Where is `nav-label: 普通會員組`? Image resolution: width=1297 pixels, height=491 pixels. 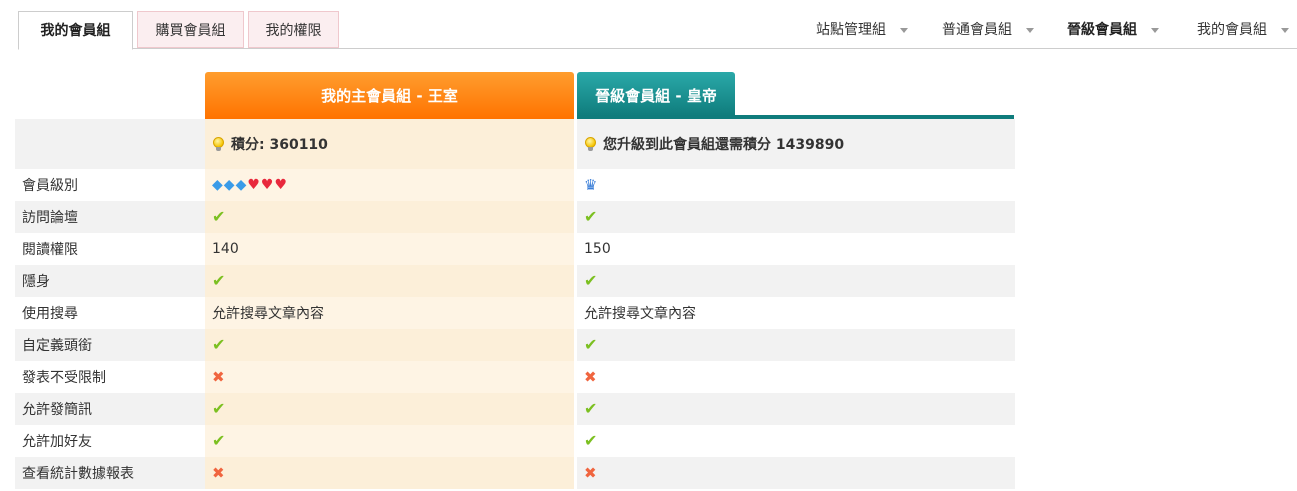
nav-label: 普通會員組 is located at coordinates (977, 30).